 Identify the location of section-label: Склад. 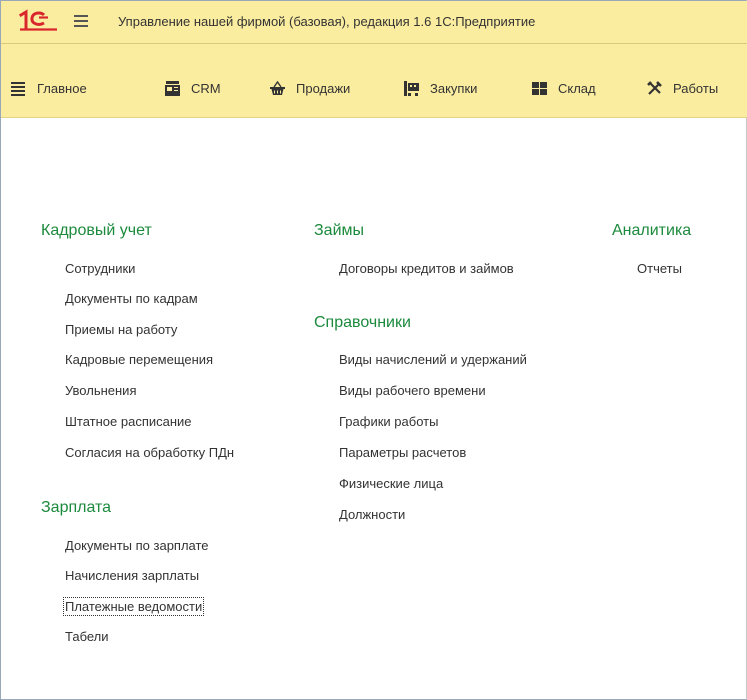
(577, 88).